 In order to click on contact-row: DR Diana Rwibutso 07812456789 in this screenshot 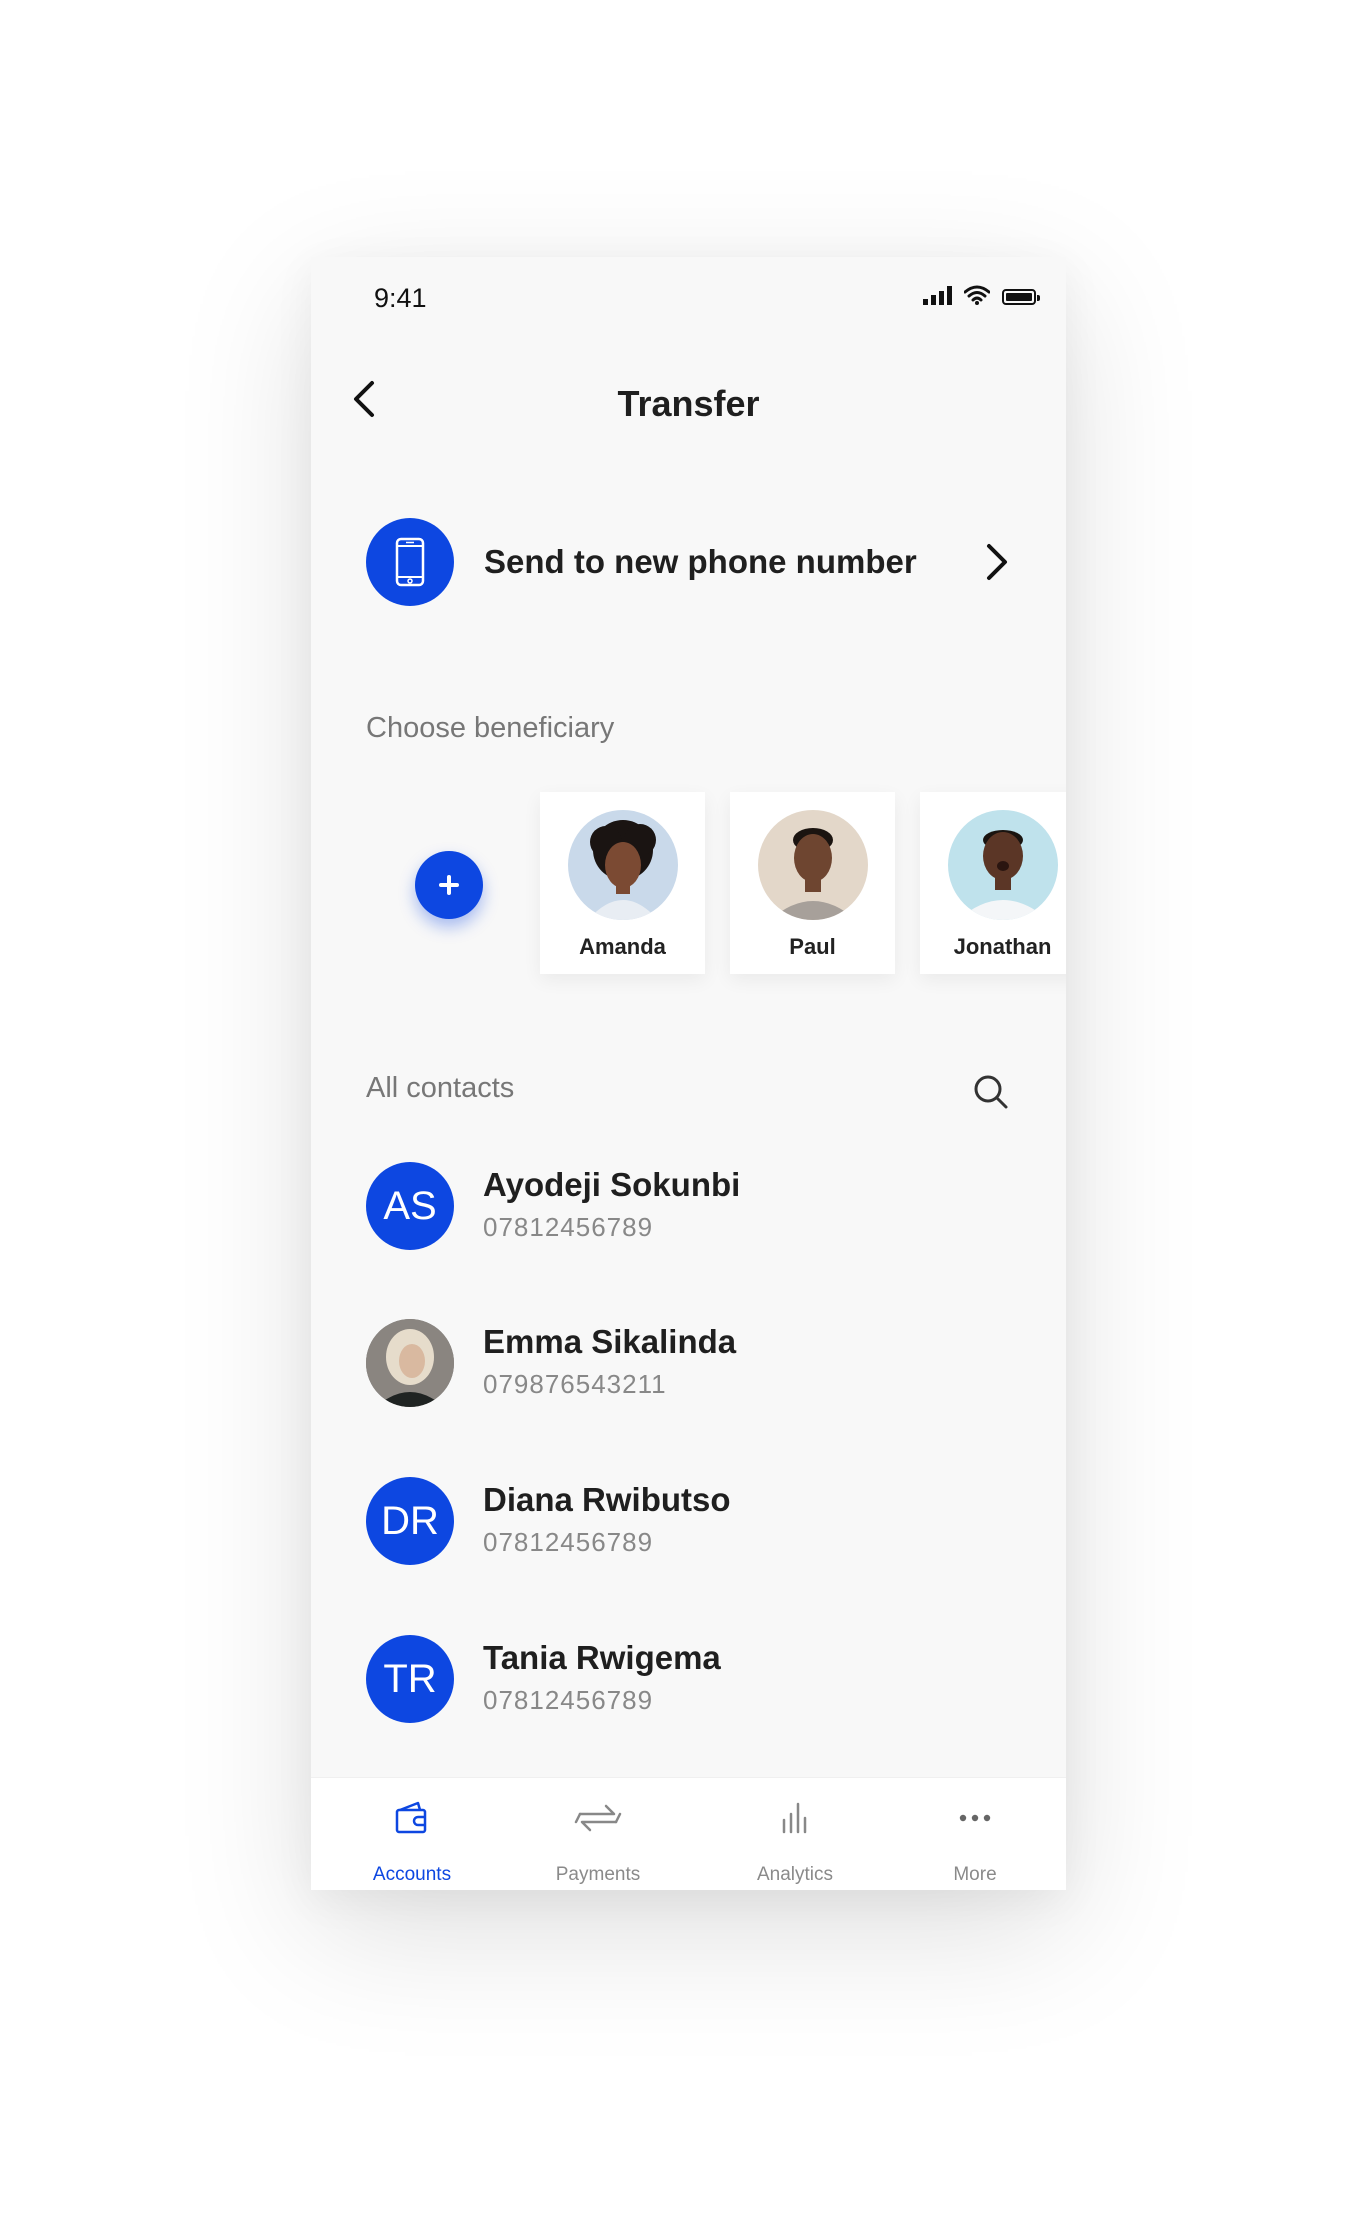, I will do `click(691, 1522)`.